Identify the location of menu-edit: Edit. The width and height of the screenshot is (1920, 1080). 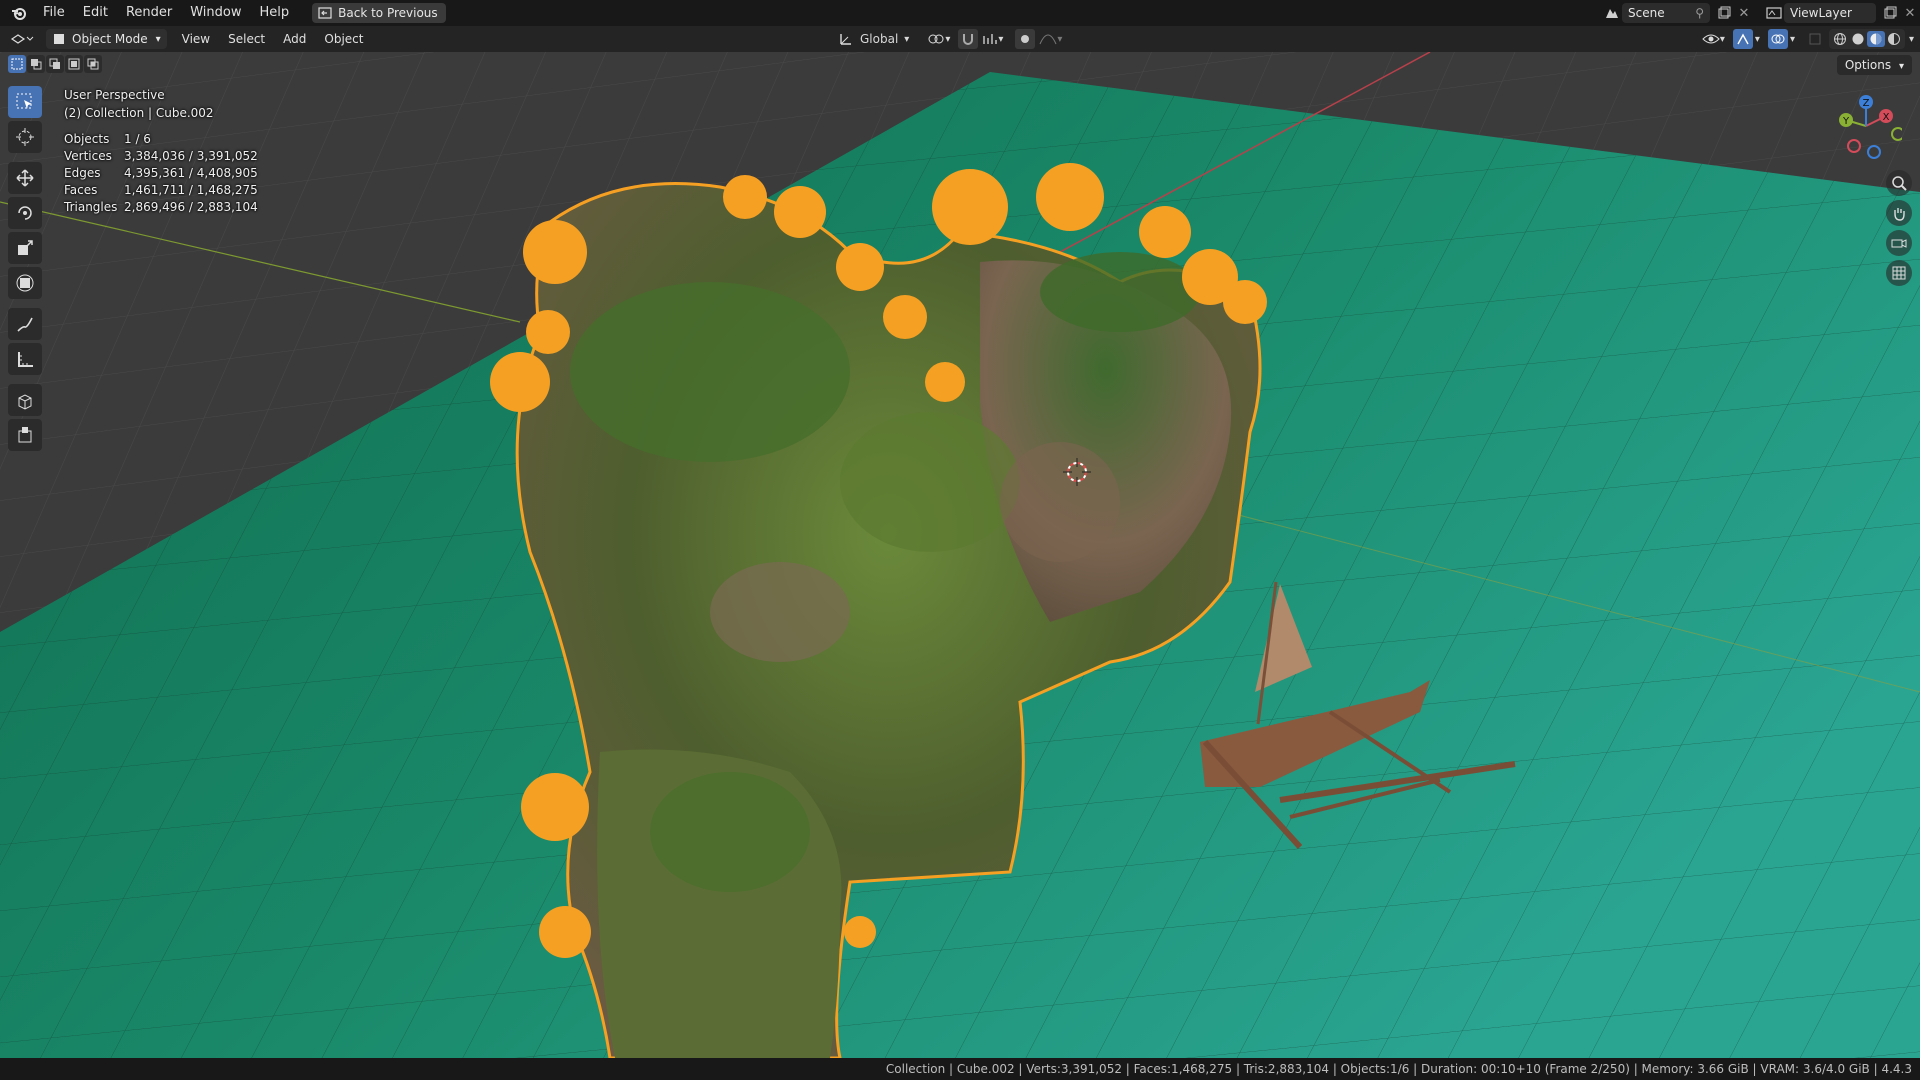
(95, 13).